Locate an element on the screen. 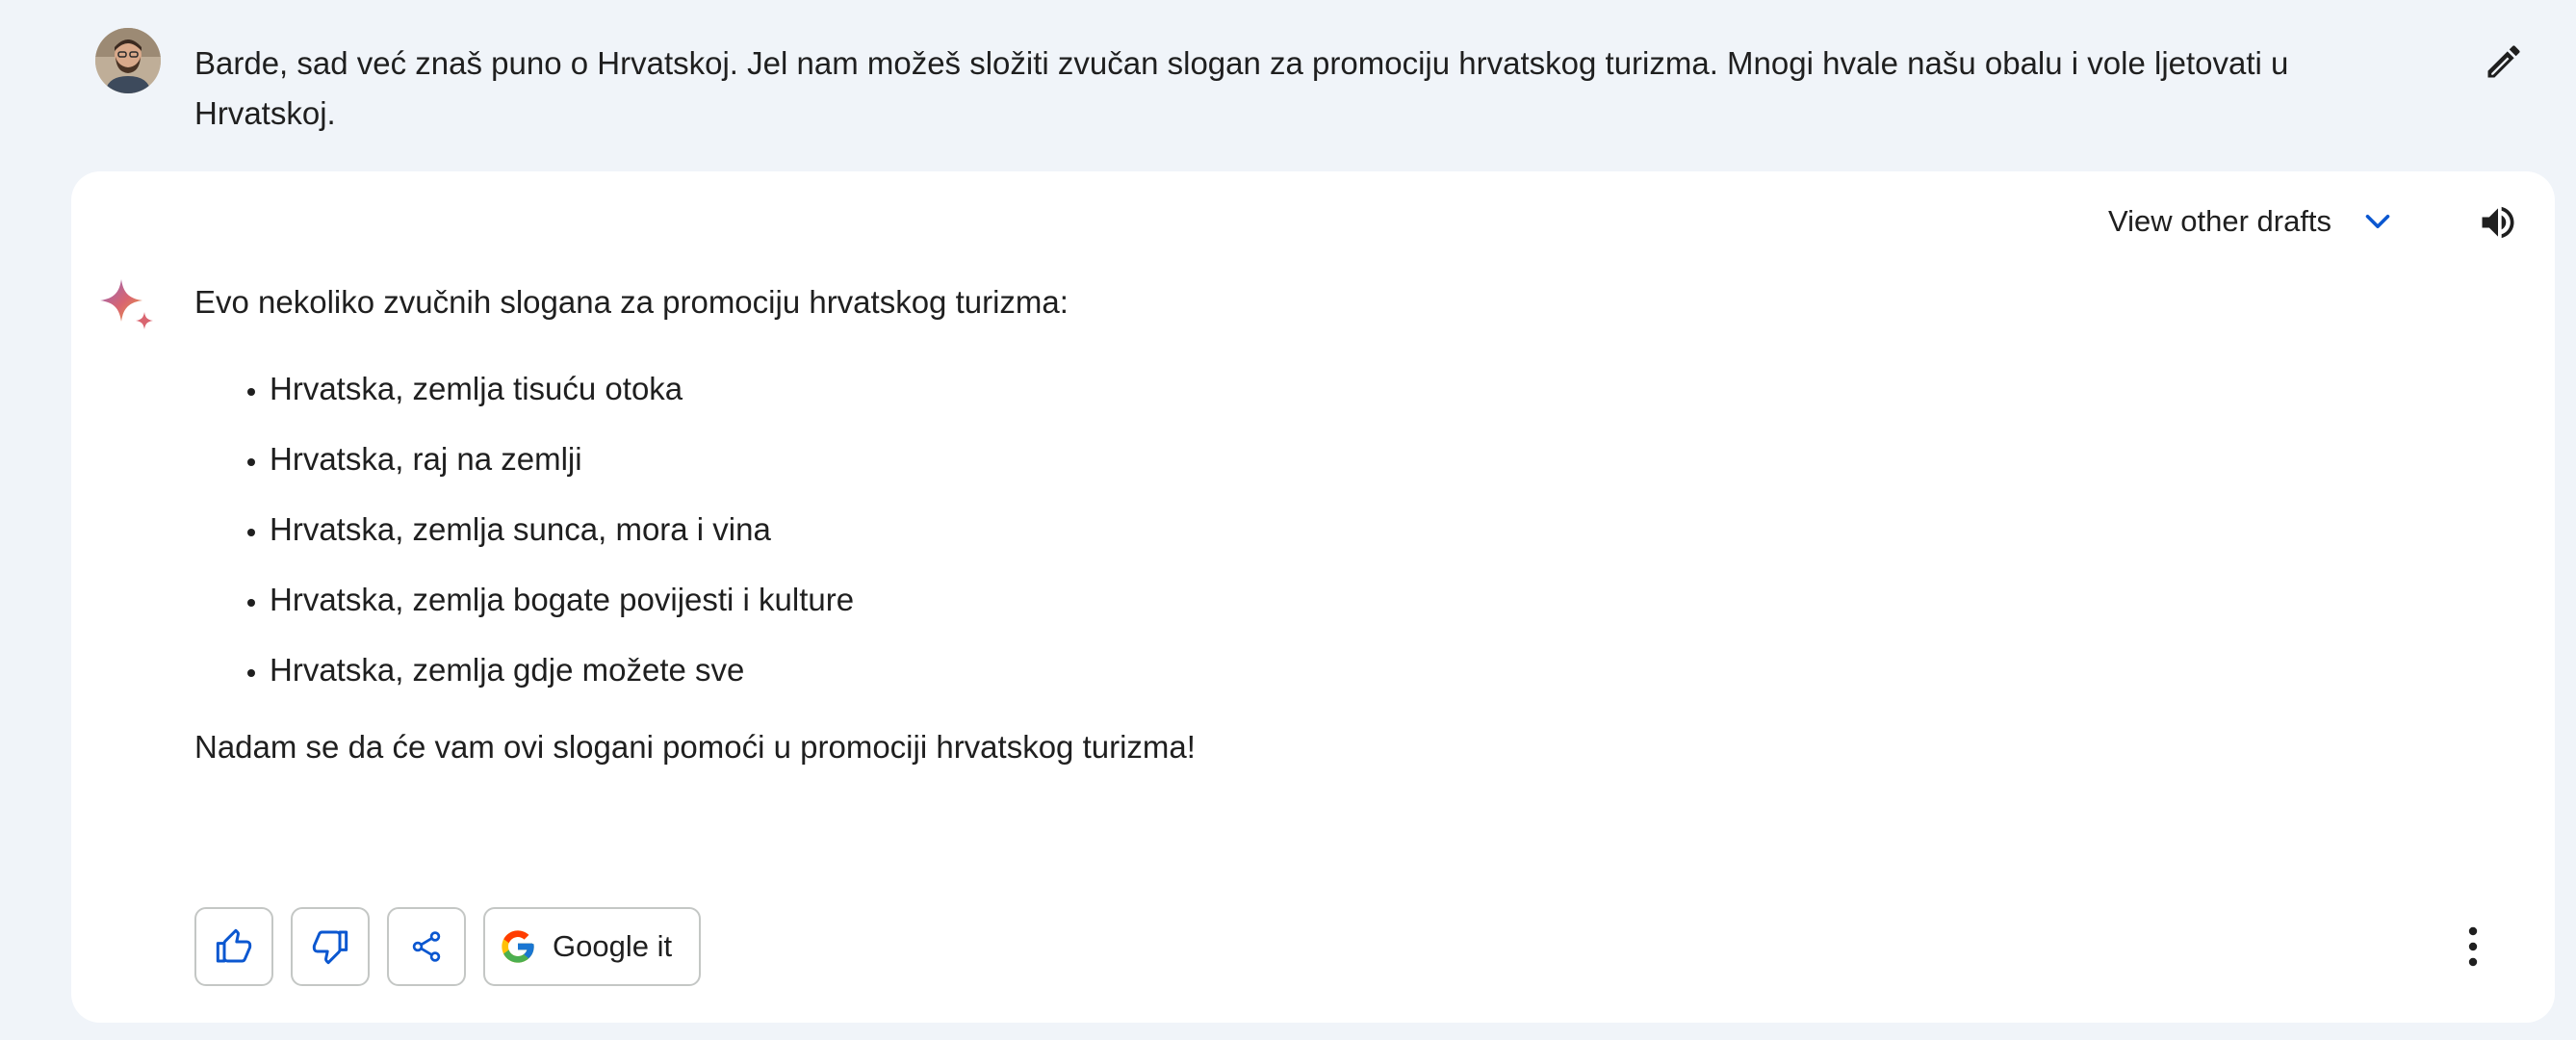  pencil-icon is located at coordinates (2504, 61).